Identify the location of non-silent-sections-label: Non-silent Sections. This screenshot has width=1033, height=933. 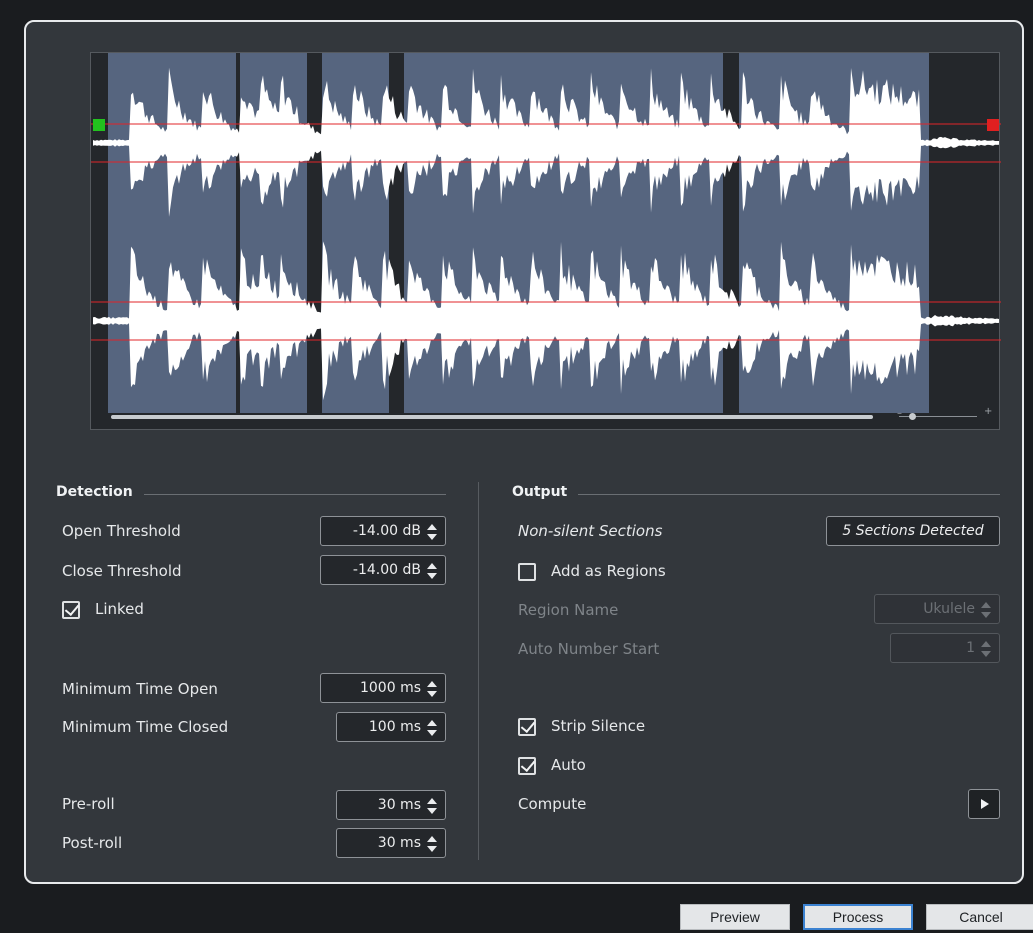
(590, 531).